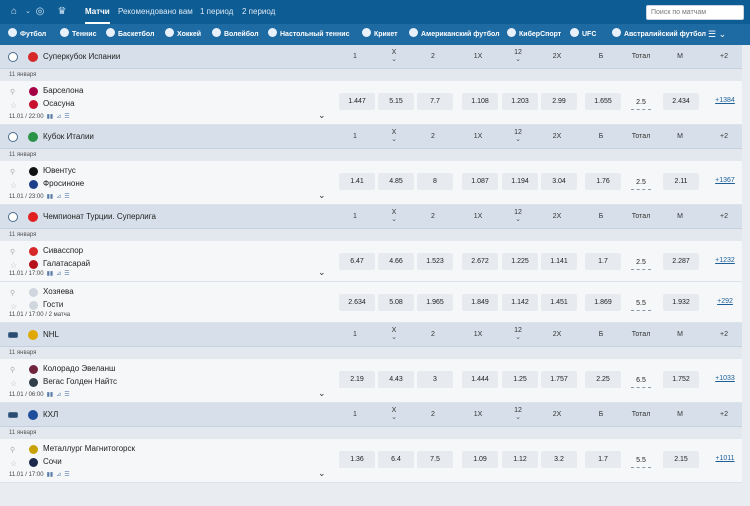 Image resolution: width=750 pixels, height=506 pixels. Describe the element at coordinates (380, 34) in the screenshot. I see `sport-cricket: Крикет` at that location.